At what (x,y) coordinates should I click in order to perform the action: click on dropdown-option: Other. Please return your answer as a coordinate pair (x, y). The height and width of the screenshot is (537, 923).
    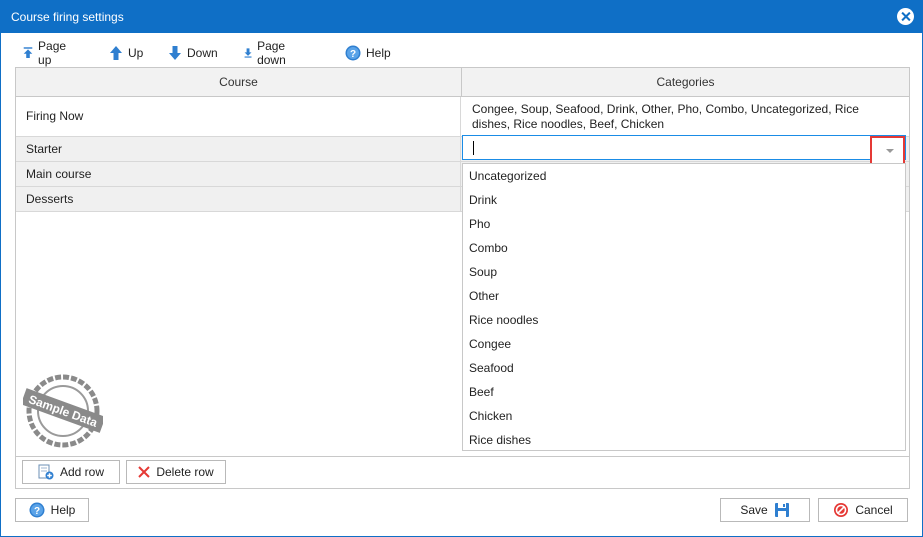
    Looking at the image, I should click on (684, 296).